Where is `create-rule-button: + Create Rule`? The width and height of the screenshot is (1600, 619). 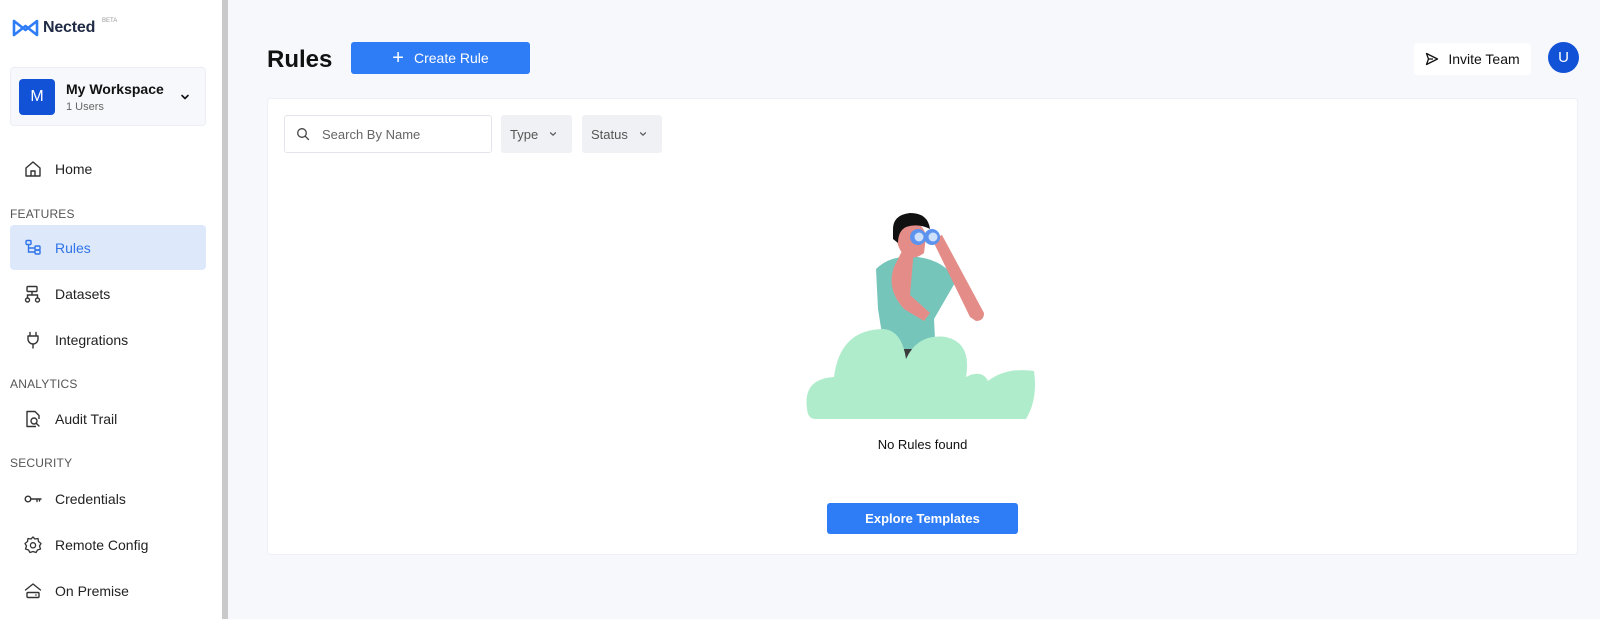
create-rule-button: + Create Rule is located at coordinates (440, 58).